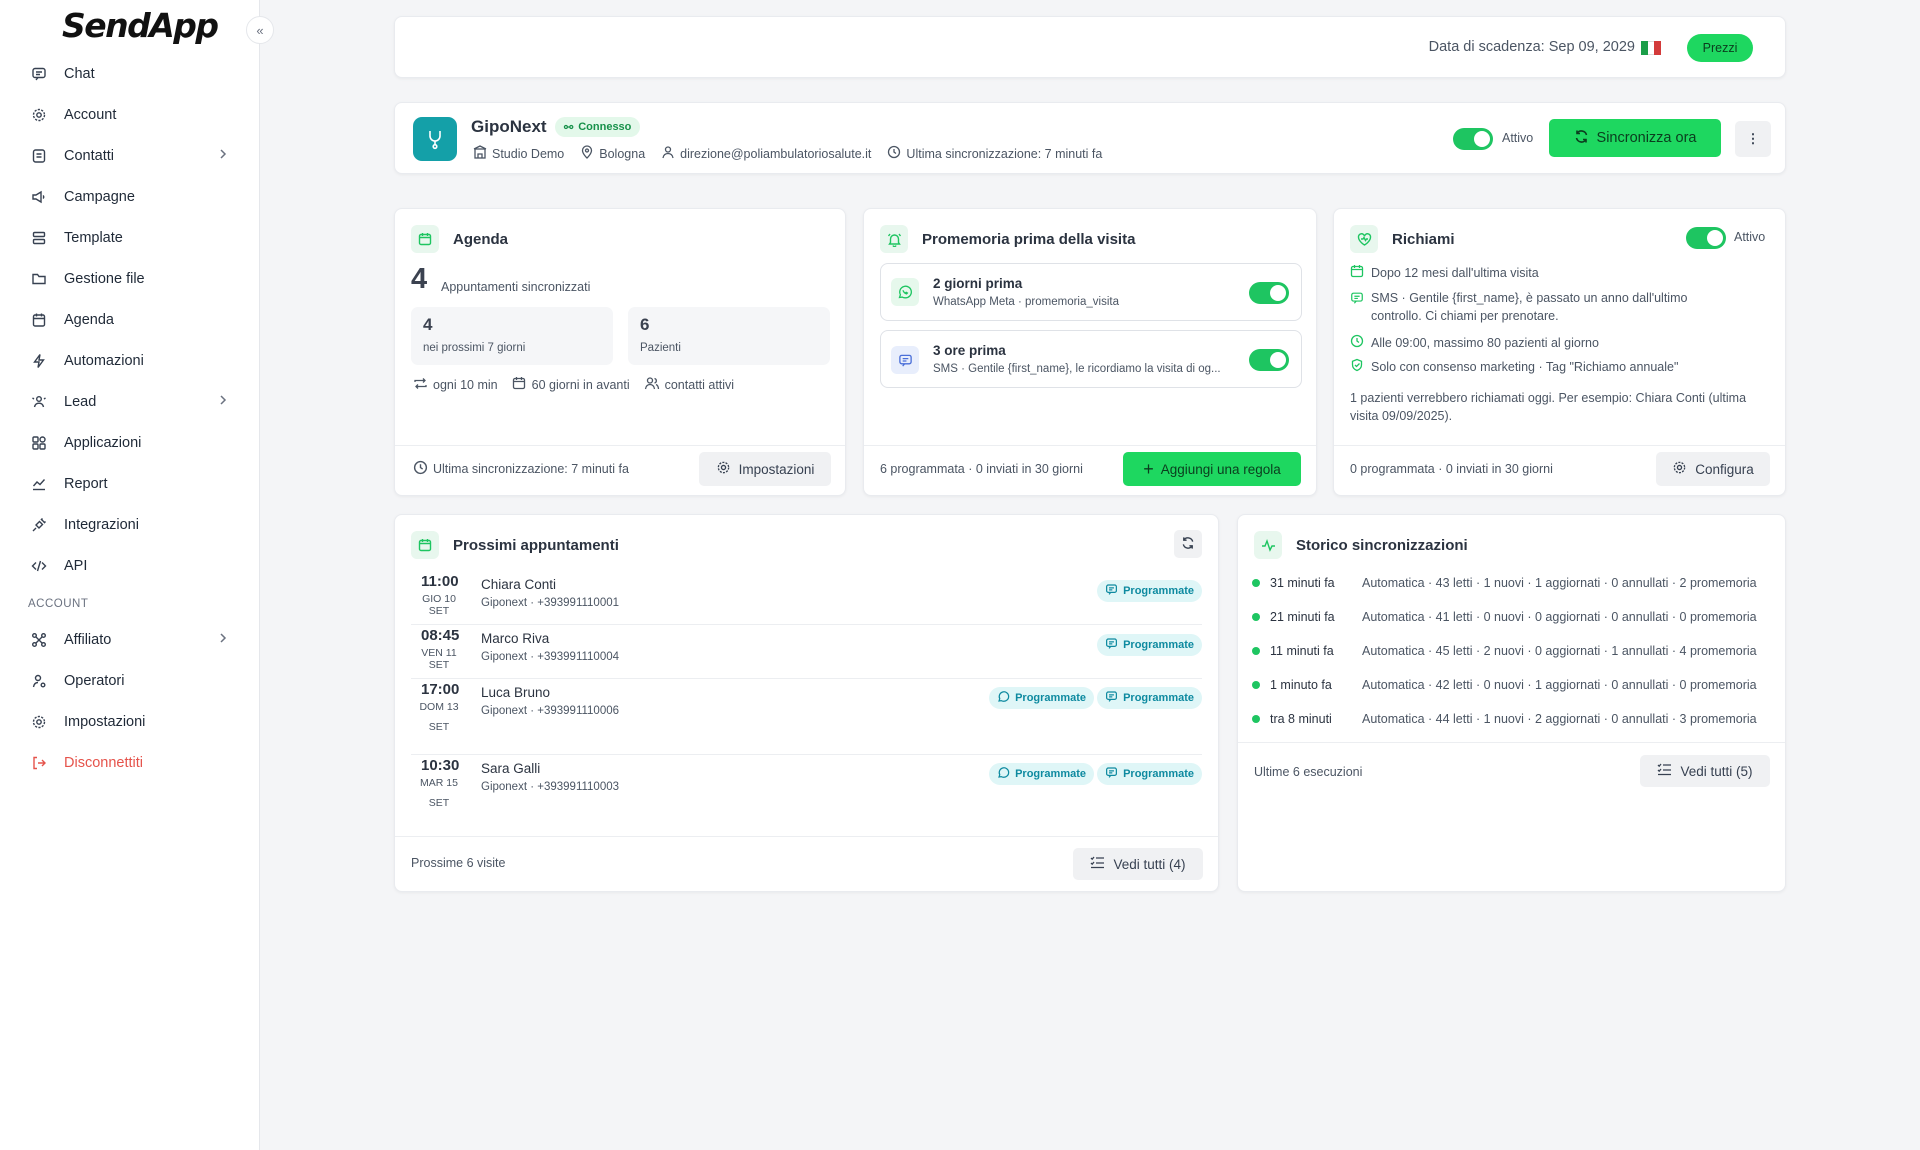 Image resolution: width=1920 pixels, height=1150 pixels. What do you see at coordinates (1090, 47) in the screenshot?
I see `top-bar: Data di scadenza: Sep 09, 2029 Prezzi` at bounding box center [1090, 47].